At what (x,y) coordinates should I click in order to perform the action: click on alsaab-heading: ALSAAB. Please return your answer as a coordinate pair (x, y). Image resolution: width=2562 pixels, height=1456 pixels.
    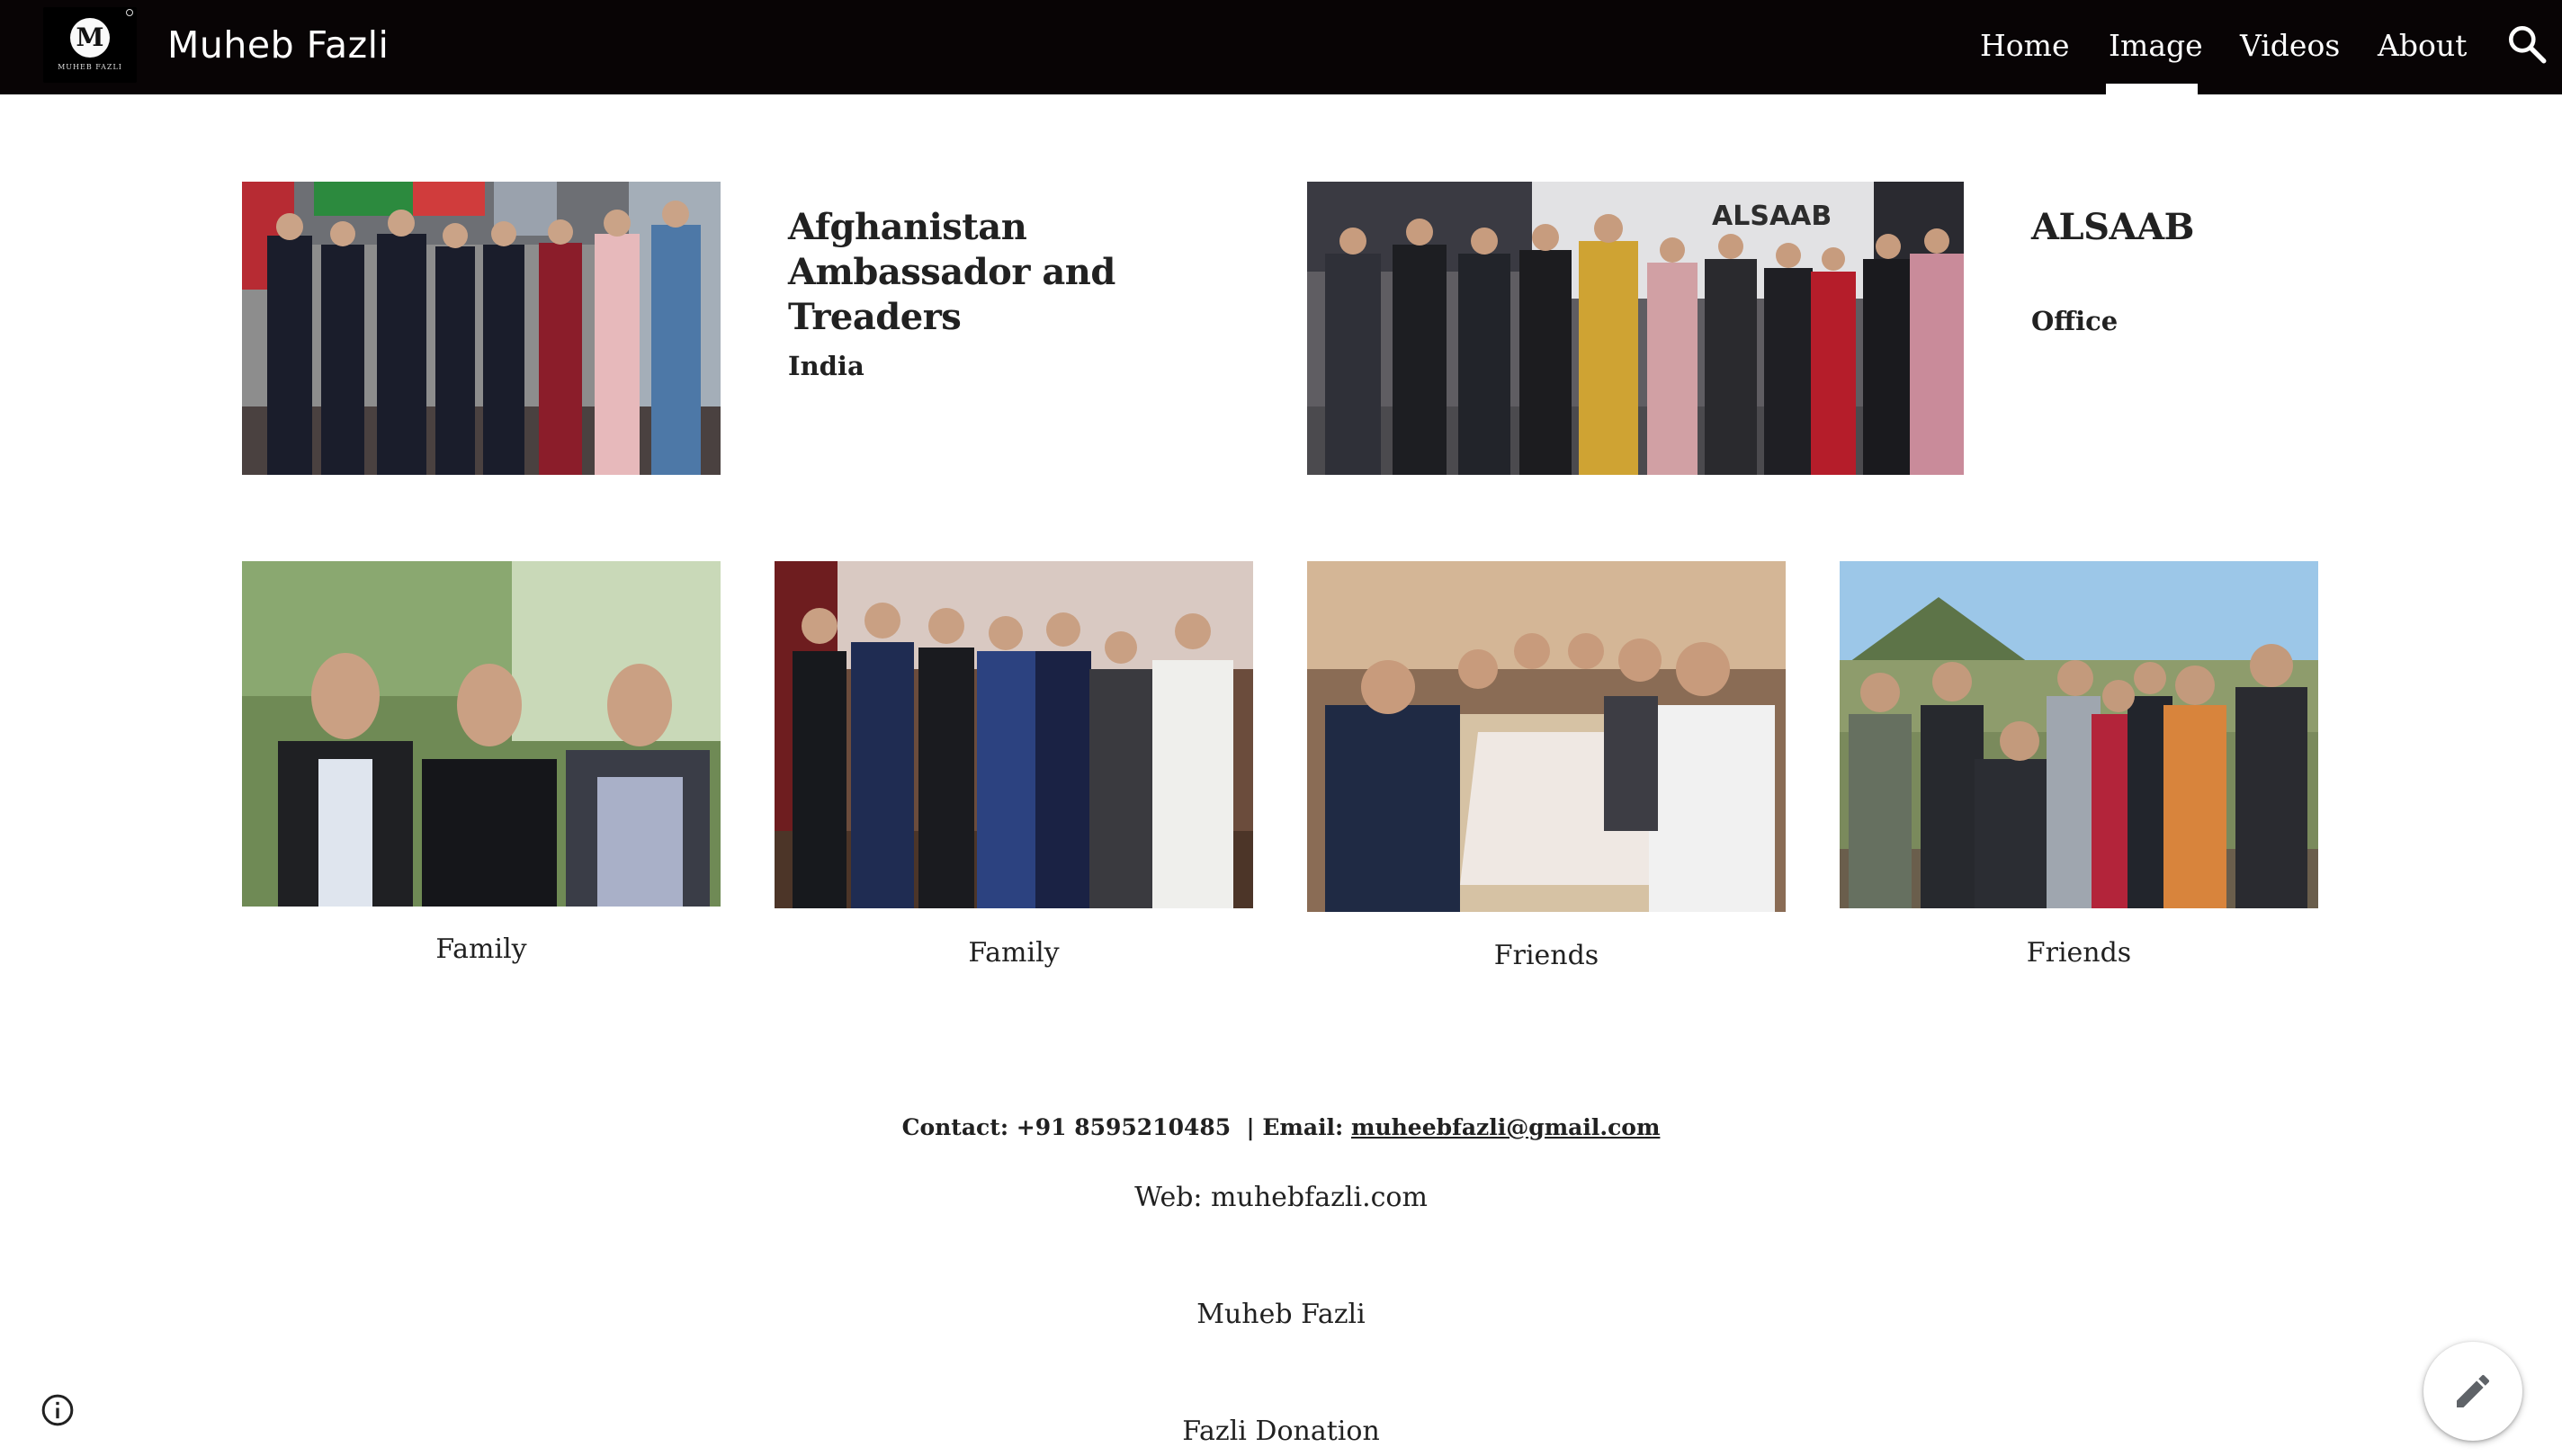
    Looking at the image, I should click on (2112, 227).